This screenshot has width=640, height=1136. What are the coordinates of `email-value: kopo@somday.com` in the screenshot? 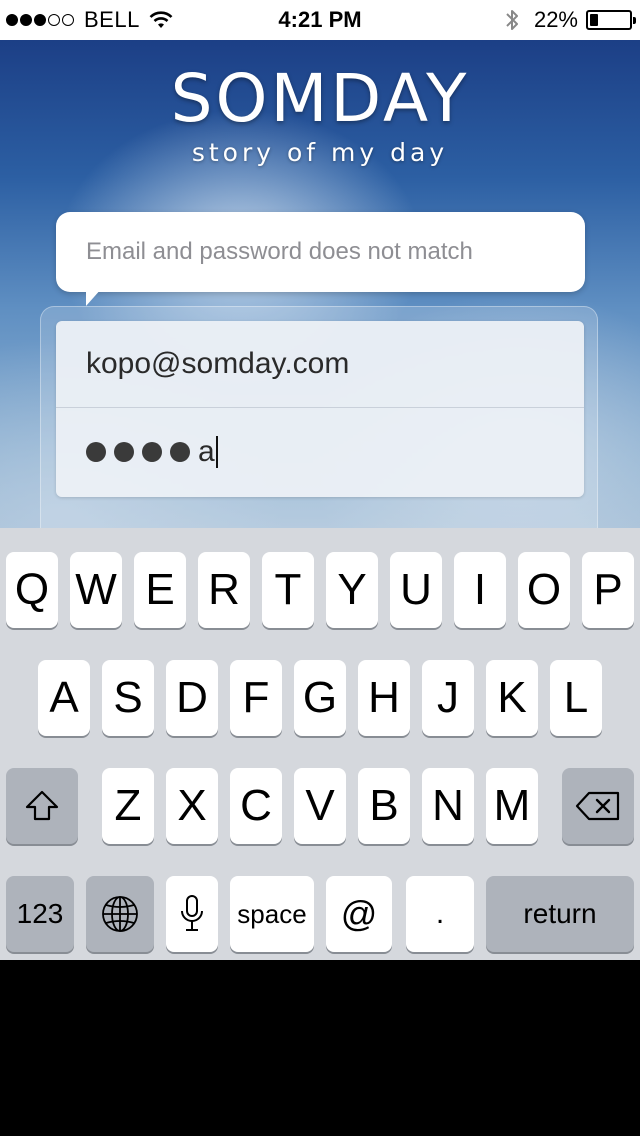 It's located at (218, 363).